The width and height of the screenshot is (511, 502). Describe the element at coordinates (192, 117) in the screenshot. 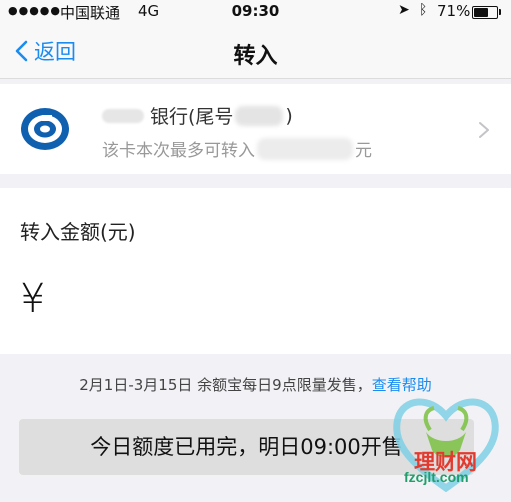

I see `bank-name-label: 银行(尾号` at that location.